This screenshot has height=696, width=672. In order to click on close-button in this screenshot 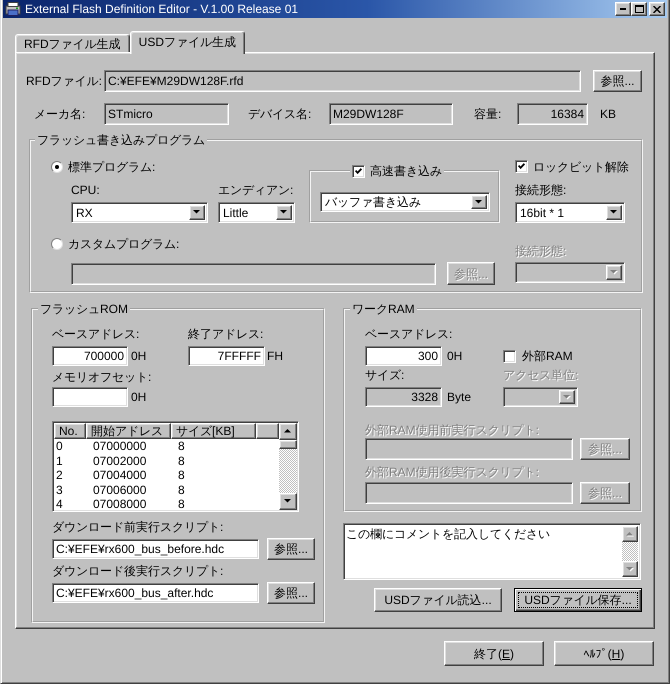, I will do `click(657, 9)`.